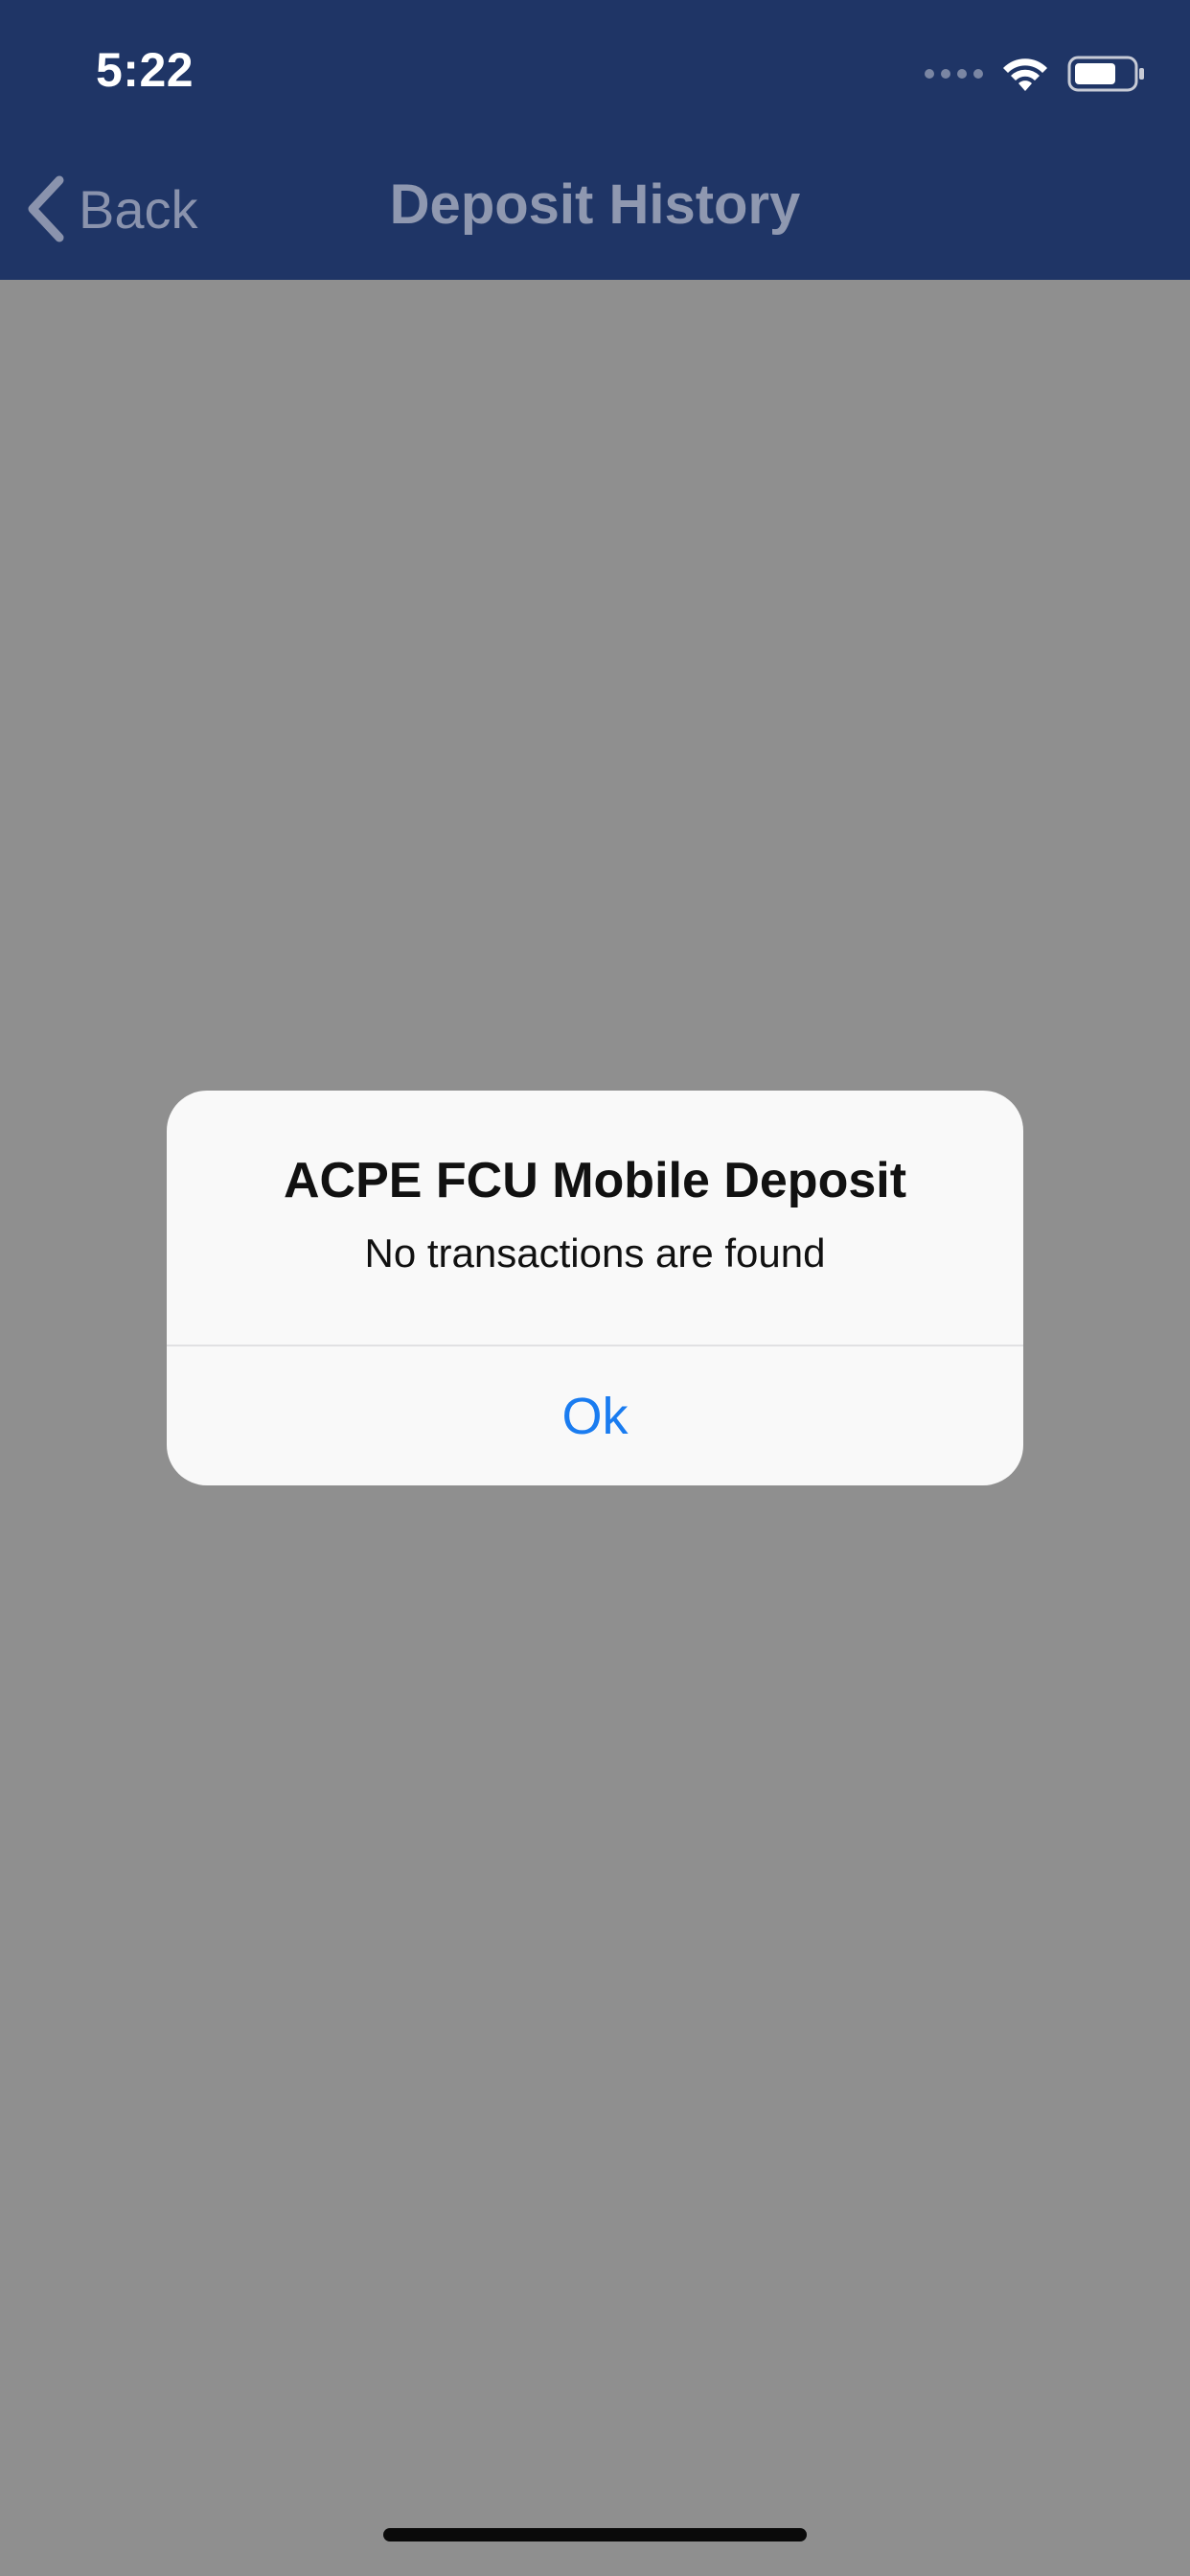 The image size is (1190, 2576). What do you see at coordinates (595, 1253) in the screenshot?
I see `alert-message: No transactions are found` at bounding box center [595, 1253].